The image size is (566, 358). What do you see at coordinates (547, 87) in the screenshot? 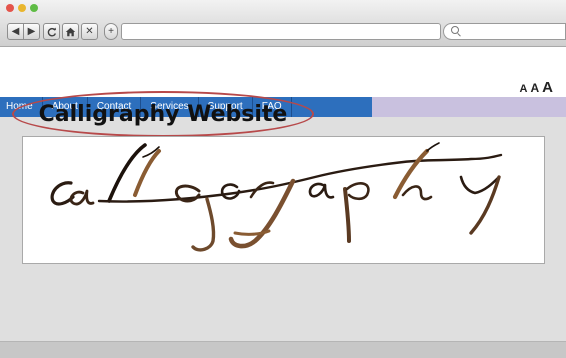
I see `font-size-large-button: A` at bounding box center [547, 87].